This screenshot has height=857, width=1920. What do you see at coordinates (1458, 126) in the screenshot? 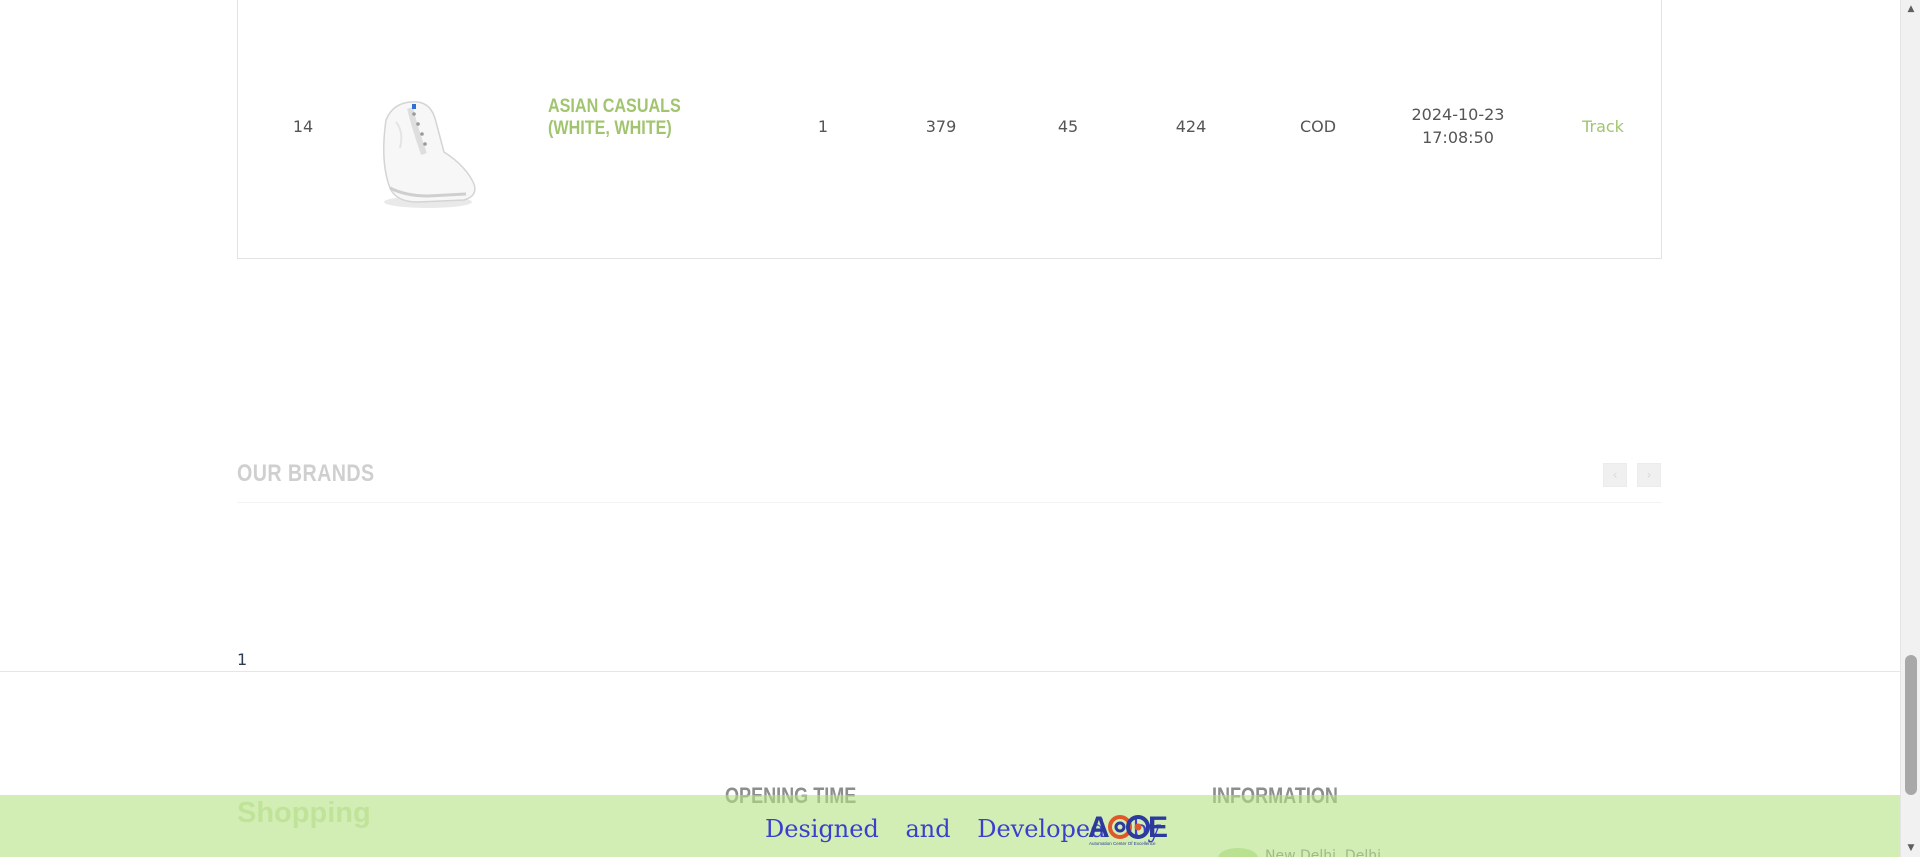
I see `order-datetime: 2024-10-23 17:08:50` at bounding box center [1458, 126].